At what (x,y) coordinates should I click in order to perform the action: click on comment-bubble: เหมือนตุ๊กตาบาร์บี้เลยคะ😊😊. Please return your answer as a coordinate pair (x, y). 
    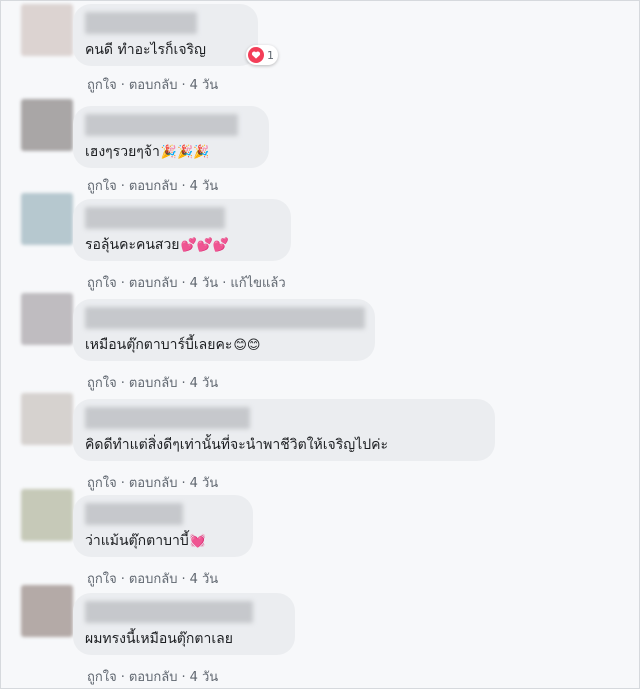
    Looking at the image, I should click on (224, 330).